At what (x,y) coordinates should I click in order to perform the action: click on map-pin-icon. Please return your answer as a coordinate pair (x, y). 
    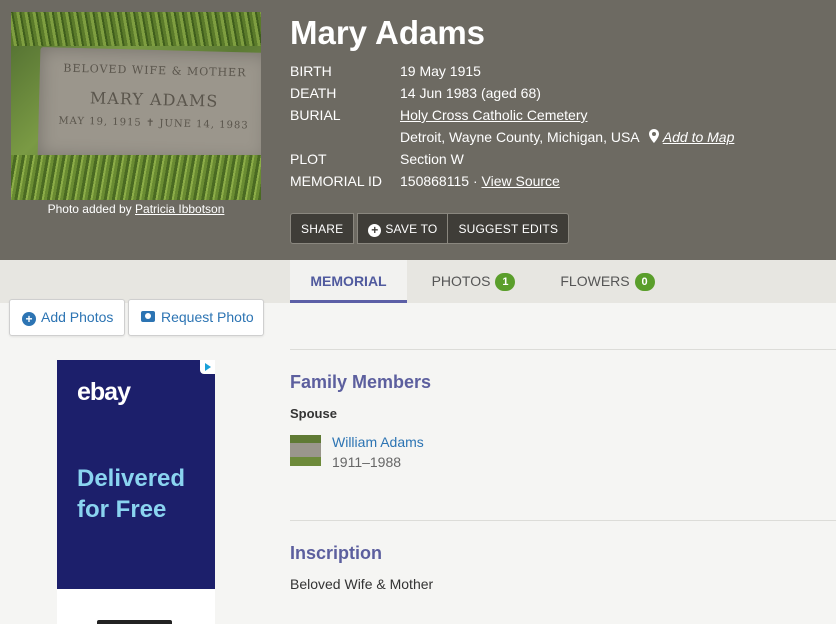
    Looking at the image, I should click on (653, 136).